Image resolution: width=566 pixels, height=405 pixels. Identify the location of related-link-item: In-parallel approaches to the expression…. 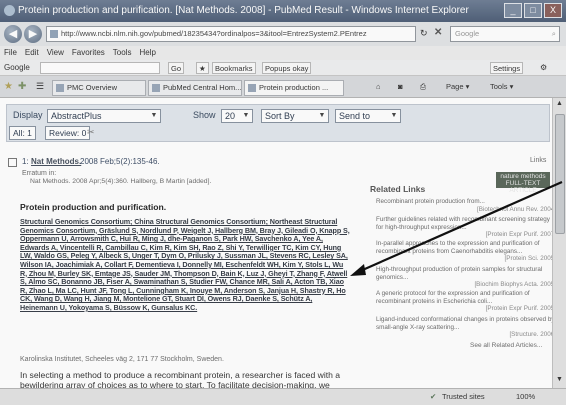
(466, 251).